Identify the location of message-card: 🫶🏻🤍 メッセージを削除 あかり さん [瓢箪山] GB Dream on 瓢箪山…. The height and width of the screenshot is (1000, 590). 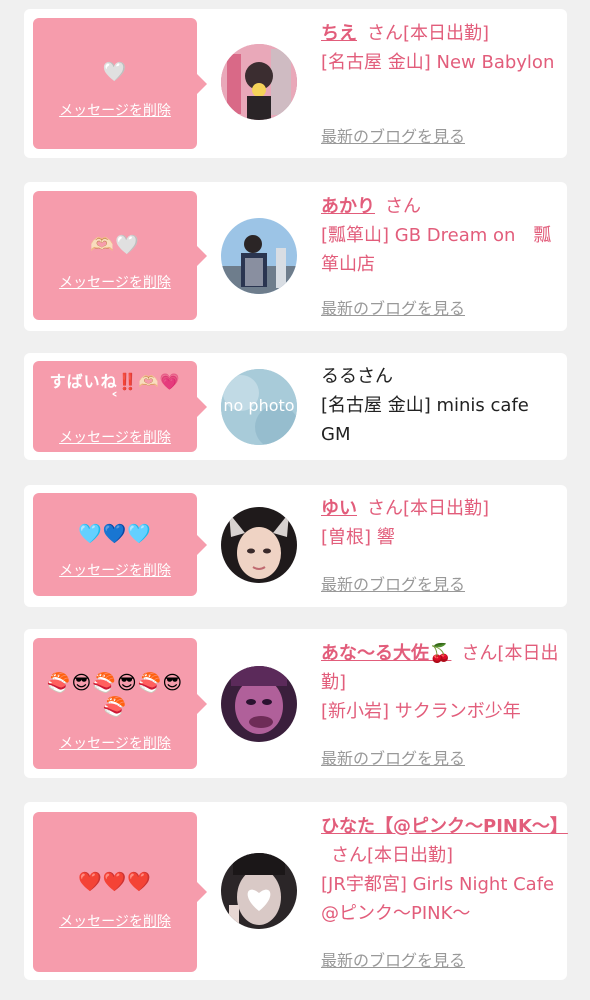
(295, 256).